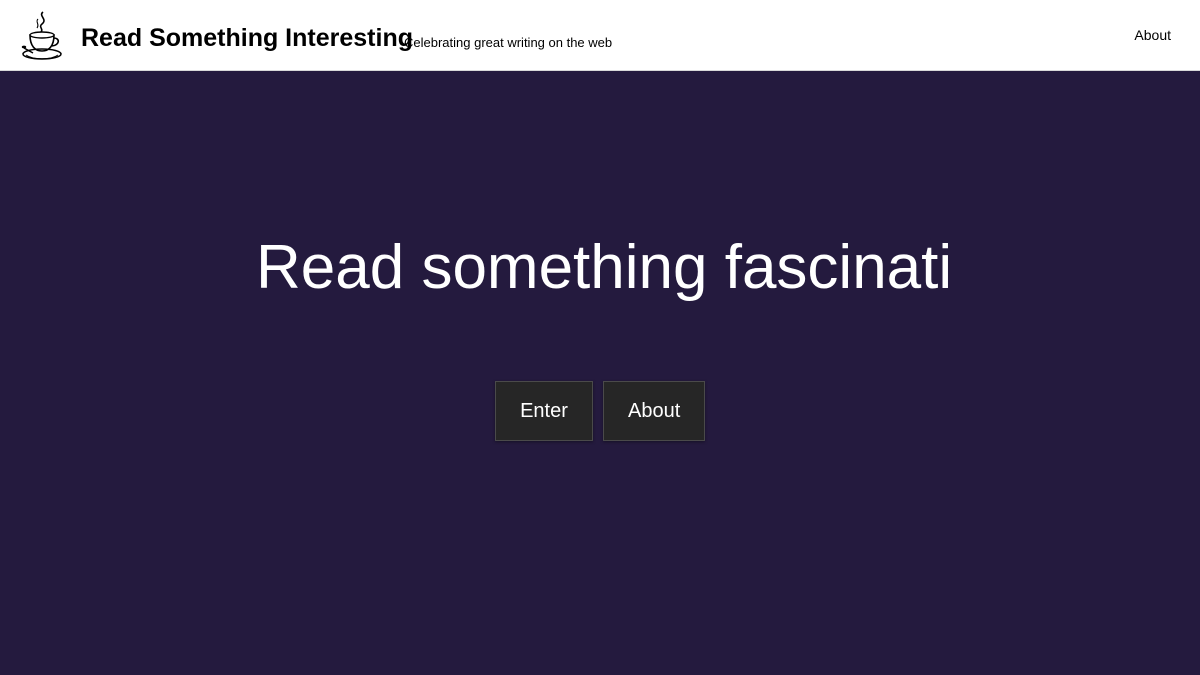 Image resolution: width=1200 pixels, height=675 pixels. What do you see at coordinates (654, 411) in the screenshot?
I see `about-button: About` at bounding box center [654, 411].